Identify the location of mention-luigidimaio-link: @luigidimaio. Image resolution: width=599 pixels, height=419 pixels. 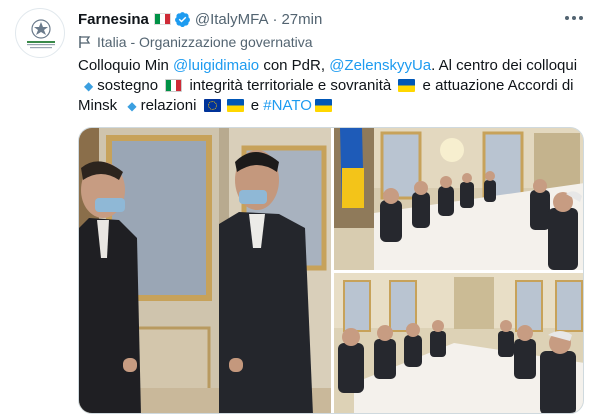
(216, 65).